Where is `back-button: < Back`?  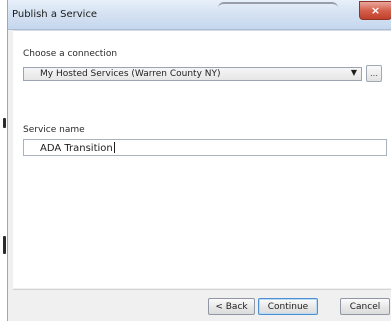 back-button: < Back is located at coordinates (231, 306).